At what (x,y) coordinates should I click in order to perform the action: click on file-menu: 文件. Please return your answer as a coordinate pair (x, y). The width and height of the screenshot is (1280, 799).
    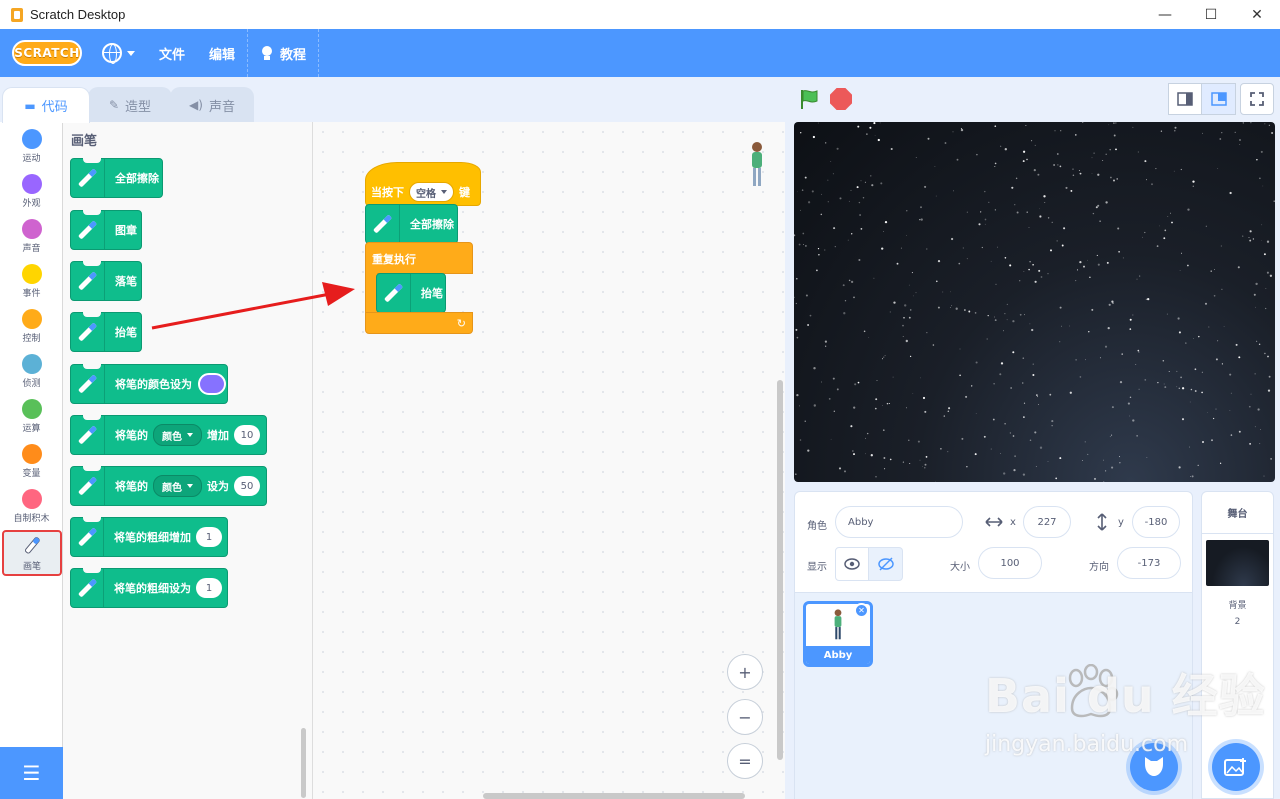
    Looking at the image, I should click on (172, 53).